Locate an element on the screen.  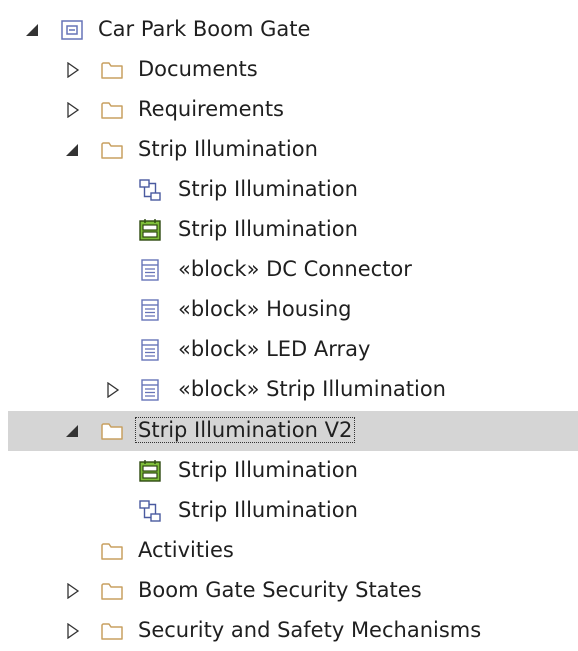
tree-item-label: «block» DC Connector is located at coordinates (295, 269).